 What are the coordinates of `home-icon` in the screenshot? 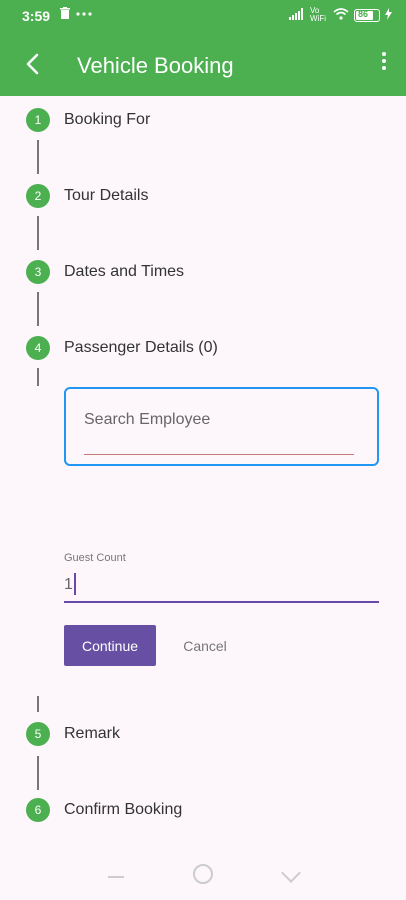 It's located at (203, 874).